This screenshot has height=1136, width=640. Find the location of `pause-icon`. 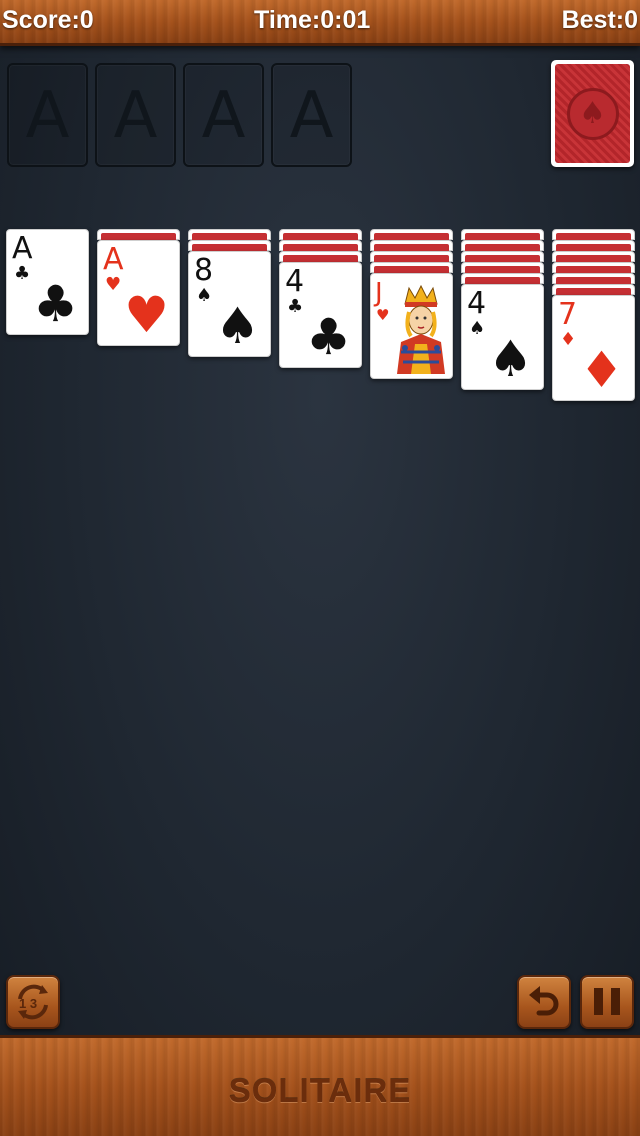

pause-icon is located at coordinates (607, 1001).